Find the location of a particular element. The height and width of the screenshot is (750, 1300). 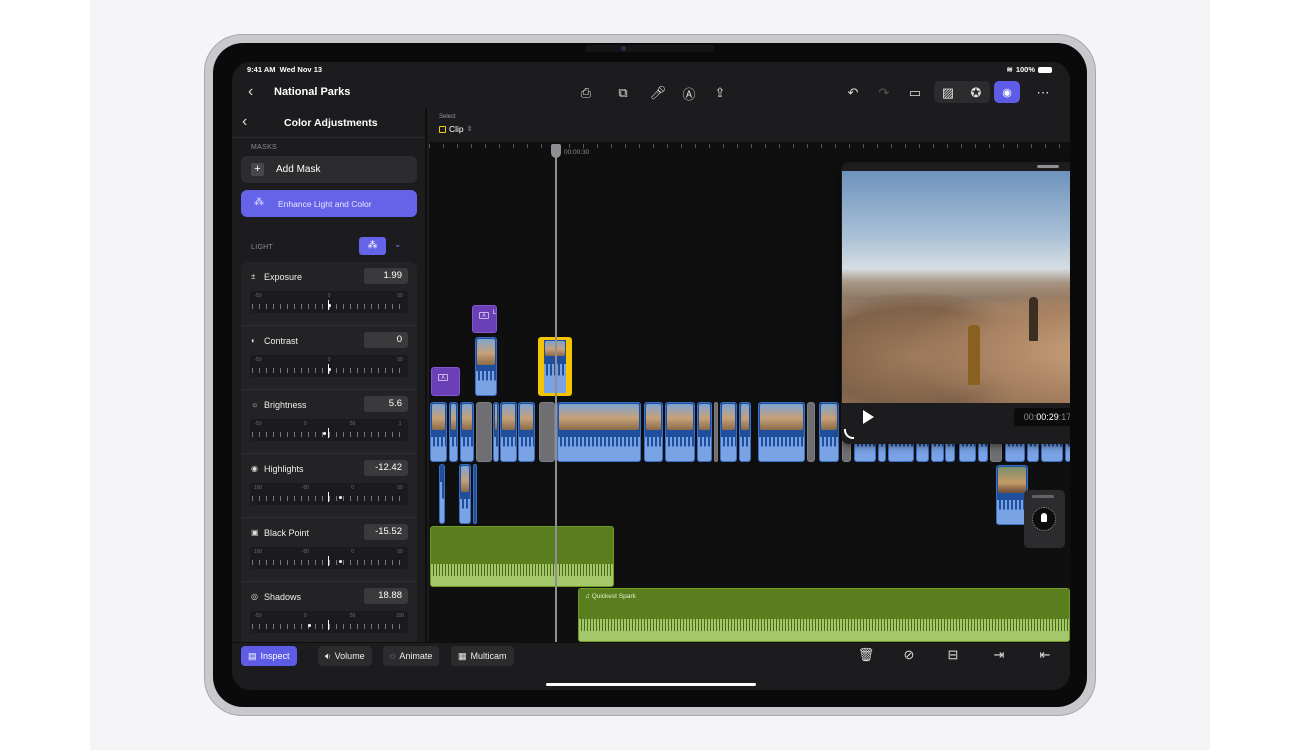

trim-end-button: ⇤ is located at coordinates (1045, 656).